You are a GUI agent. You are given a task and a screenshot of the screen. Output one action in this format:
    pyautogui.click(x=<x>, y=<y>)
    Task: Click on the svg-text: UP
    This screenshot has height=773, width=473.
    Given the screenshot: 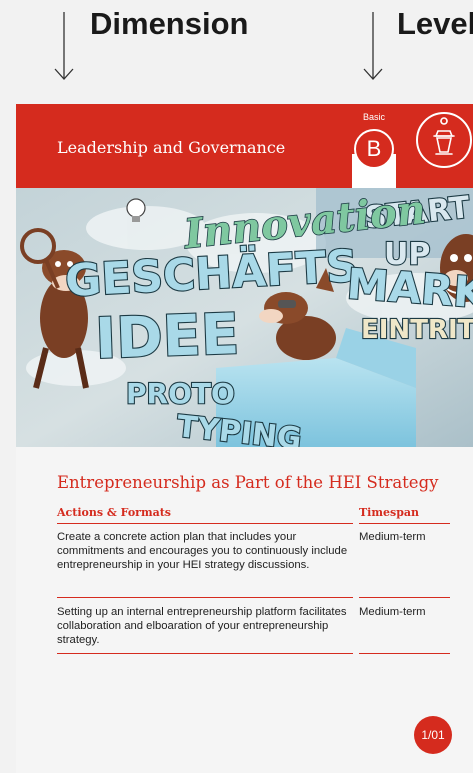 What is the action you would take?
    pyautogui.click(x=407, y=254)
    